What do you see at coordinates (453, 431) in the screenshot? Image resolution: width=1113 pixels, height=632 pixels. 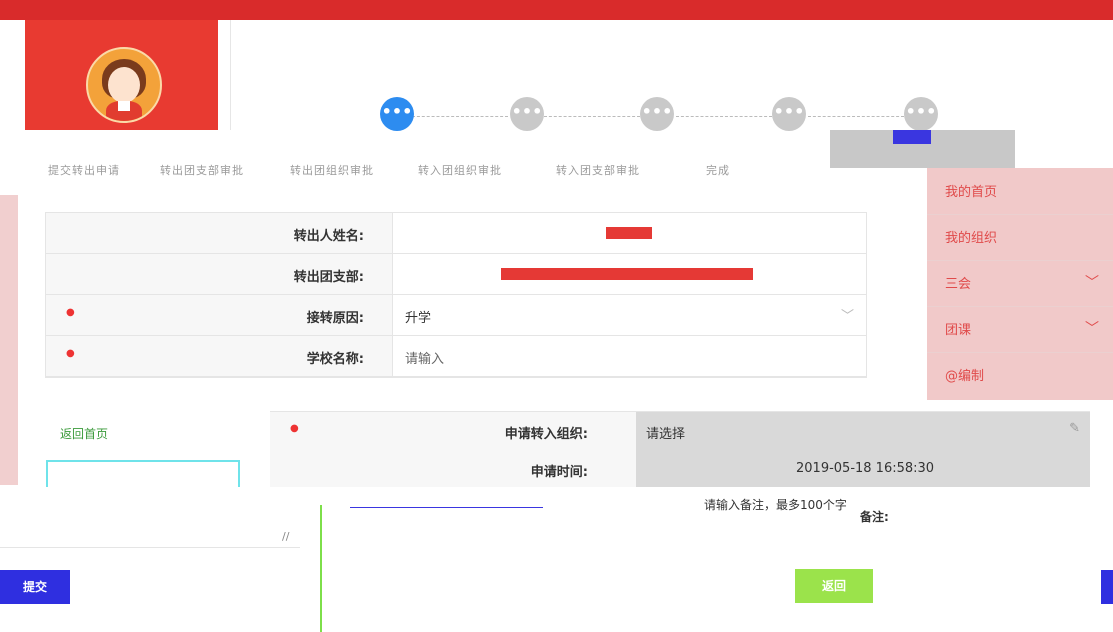 I see `form-label-cell: ● 申请转入组织:` at bounding box center [453, 431].